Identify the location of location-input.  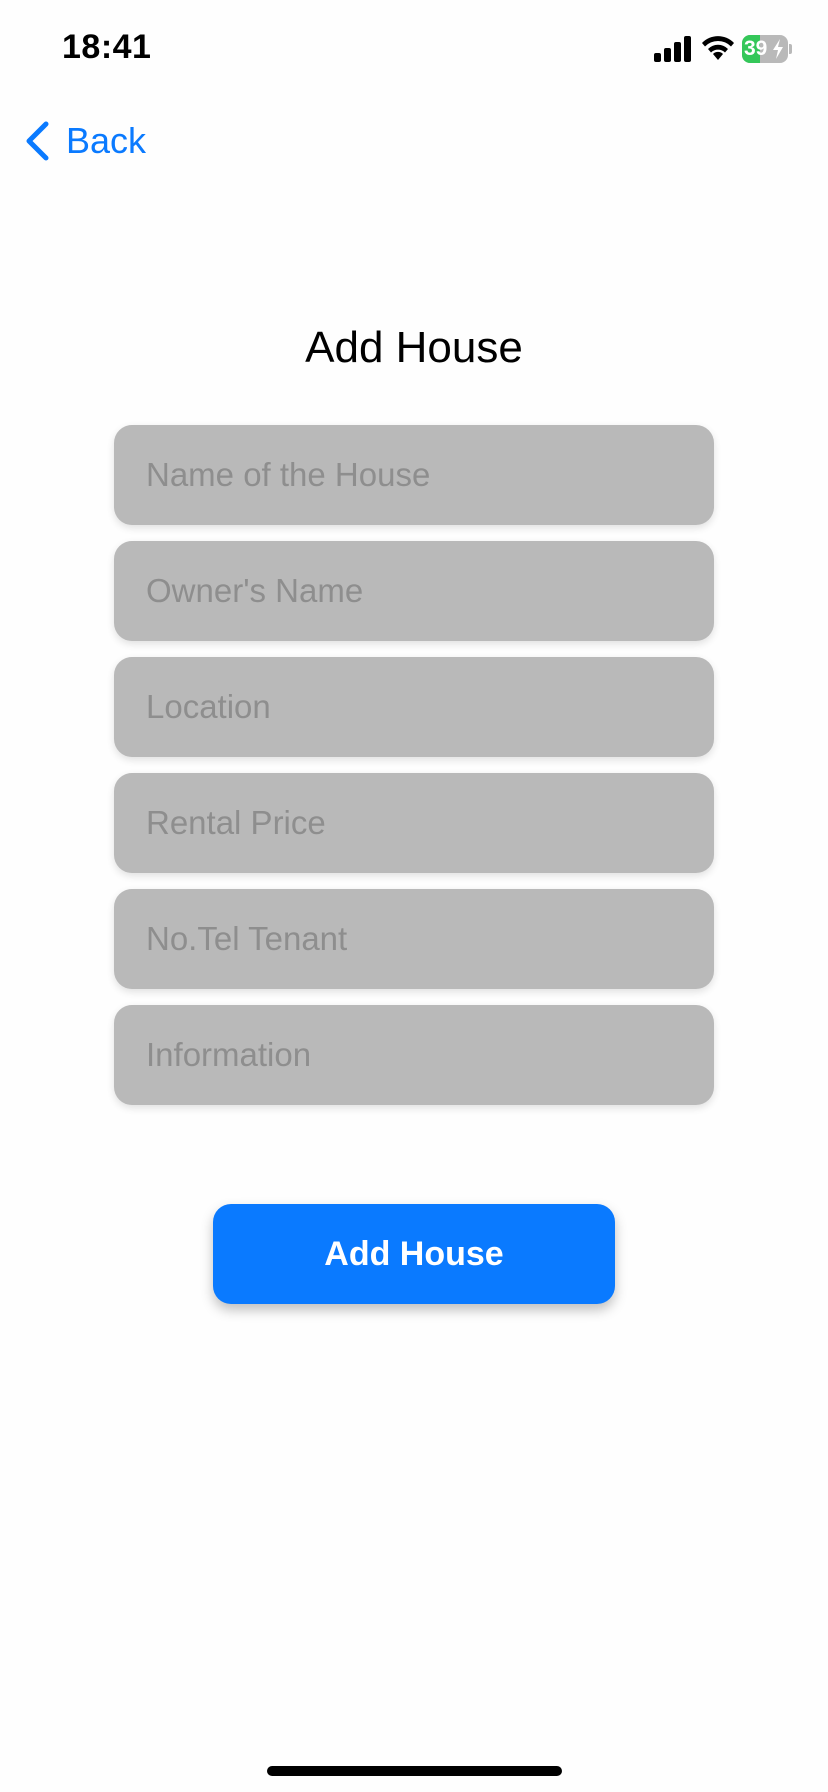
(414, 707).